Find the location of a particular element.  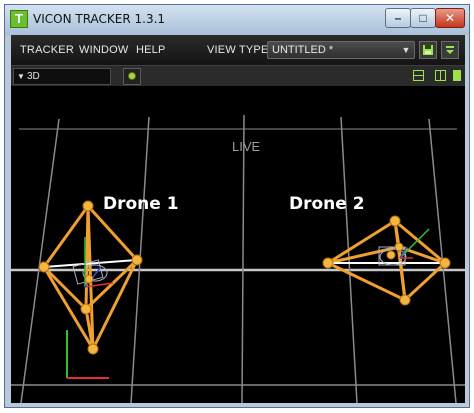

dropdown-arrow-icon is located at coordinates (450, 50).